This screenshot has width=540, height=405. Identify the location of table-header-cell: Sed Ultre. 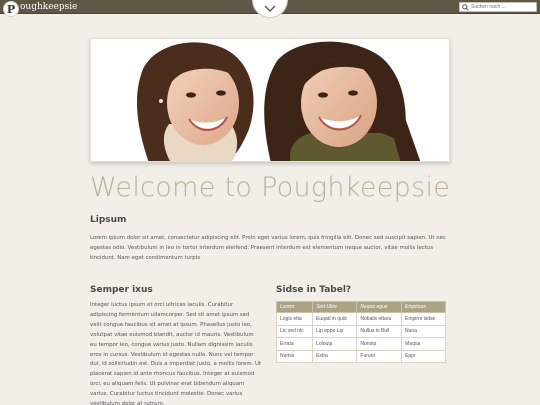
(335, 307).